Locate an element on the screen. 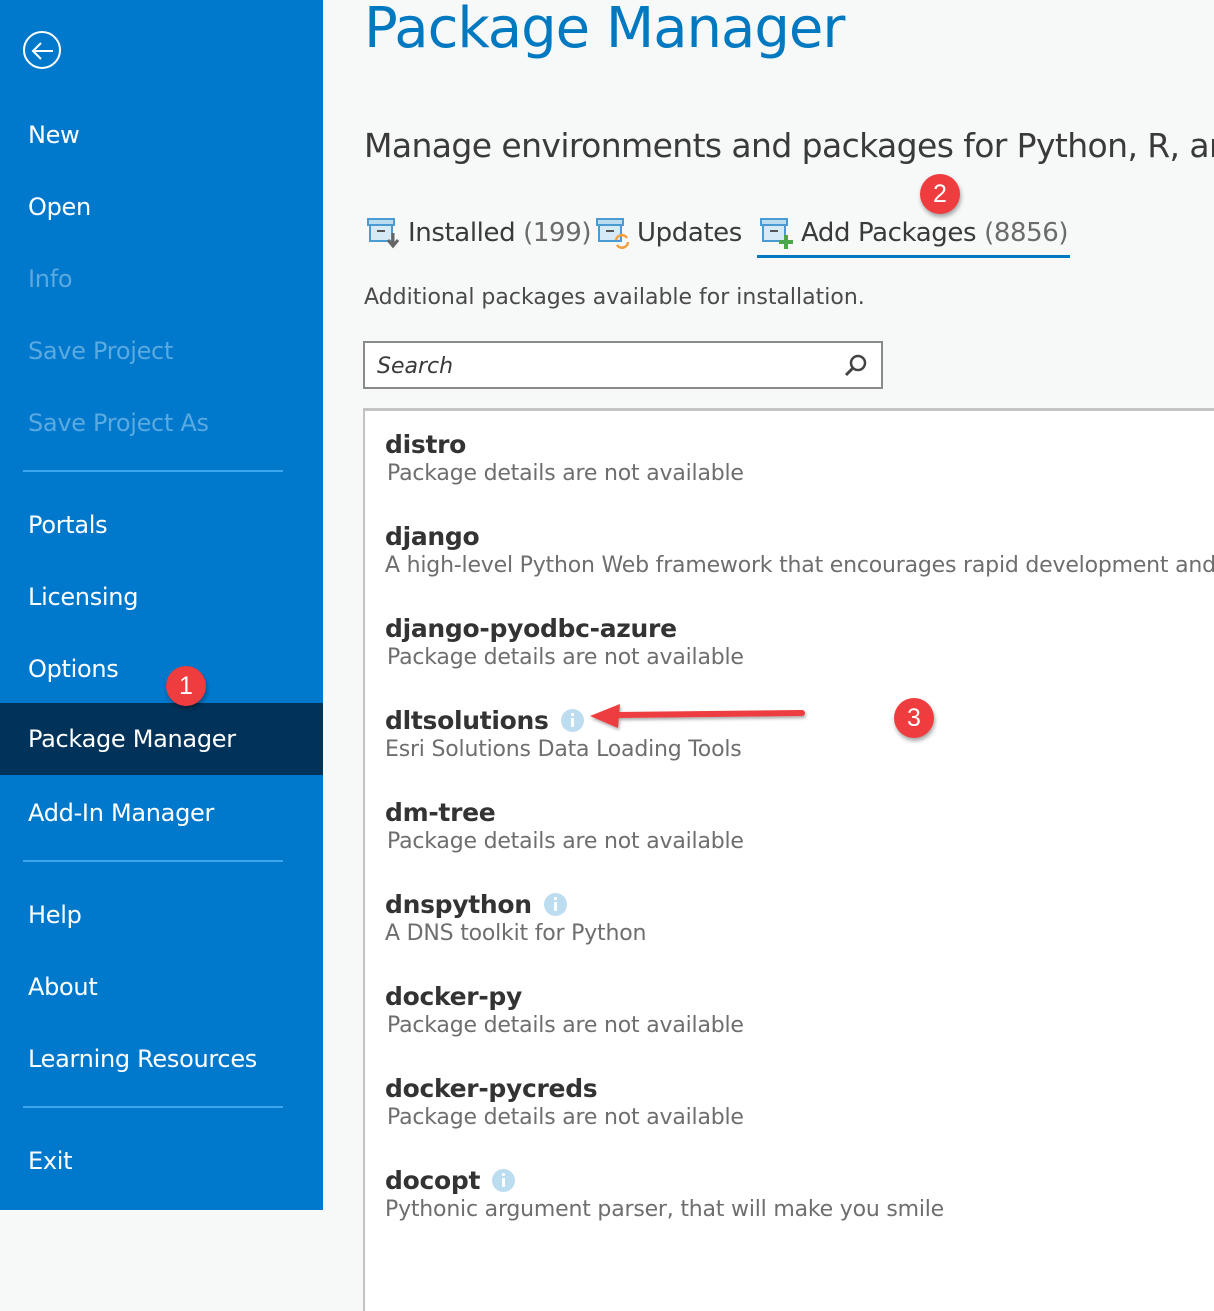 The image size is (1214, 1311). nav-add-in-manager: Add-In Manager is located at coordinates (161, 813).